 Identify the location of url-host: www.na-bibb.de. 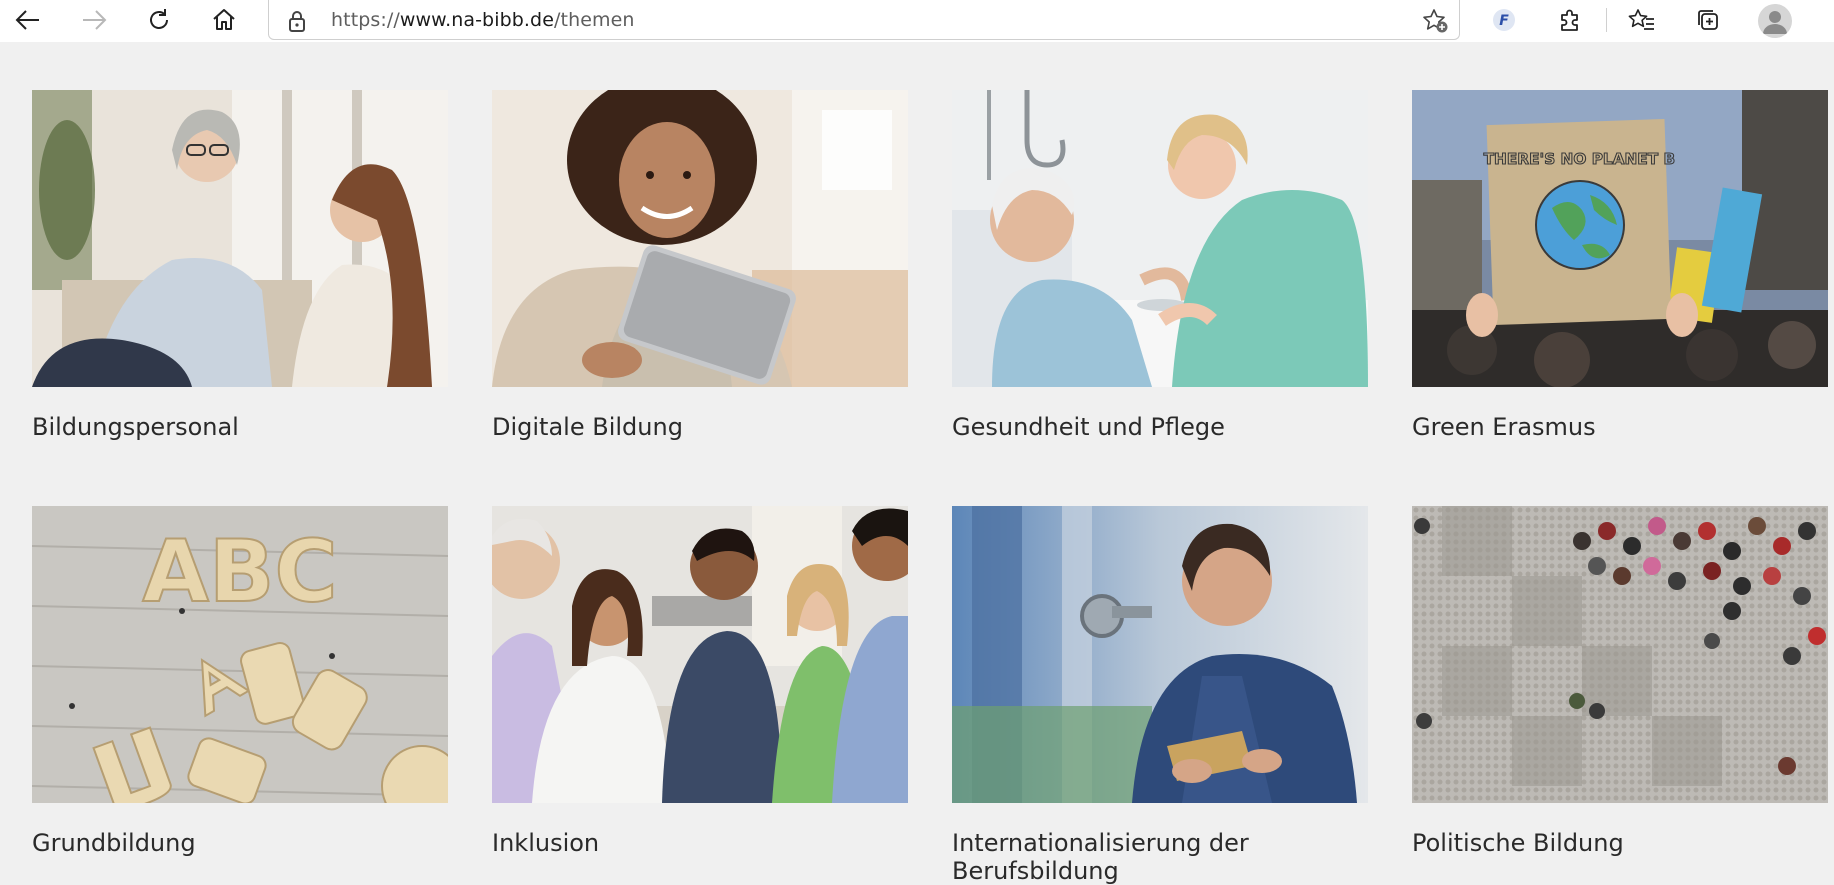
(477, 20).